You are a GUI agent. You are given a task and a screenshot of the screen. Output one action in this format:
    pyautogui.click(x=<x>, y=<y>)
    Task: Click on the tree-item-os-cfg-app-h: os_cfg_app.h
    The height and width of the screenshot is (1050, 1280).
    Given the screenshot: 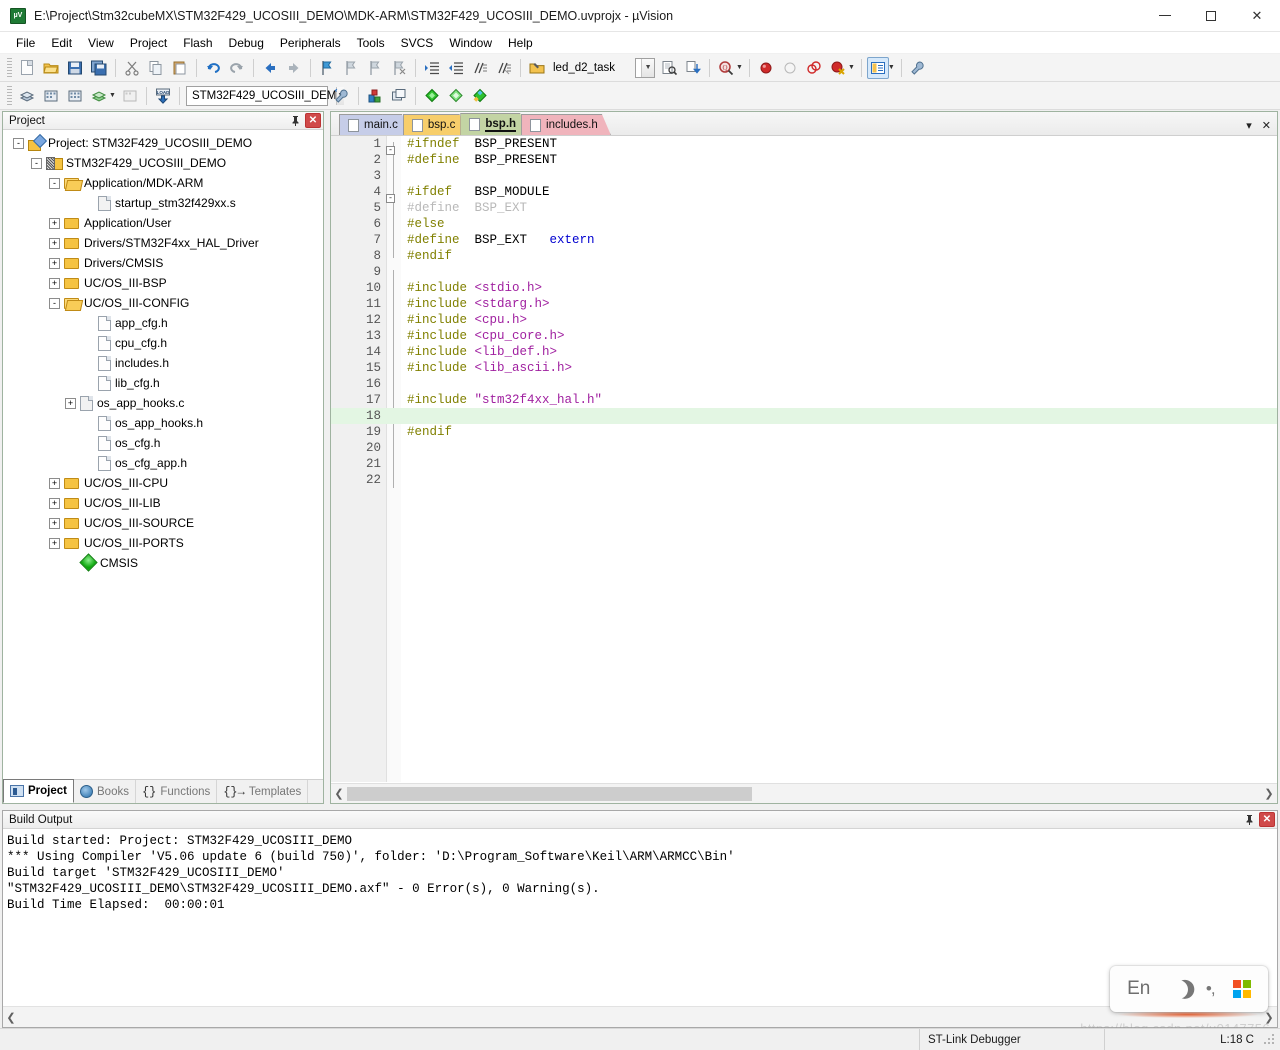 What is the action you would take?
    pyautogui.click(x=163, y=463)
    